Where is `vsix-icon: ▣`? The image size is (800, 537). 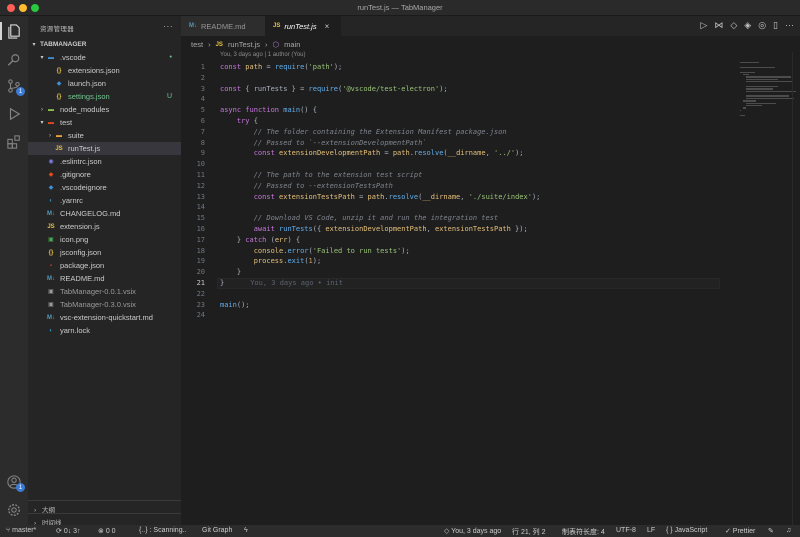 vsix-icon: ▣ is located at coordinates (51, 305).